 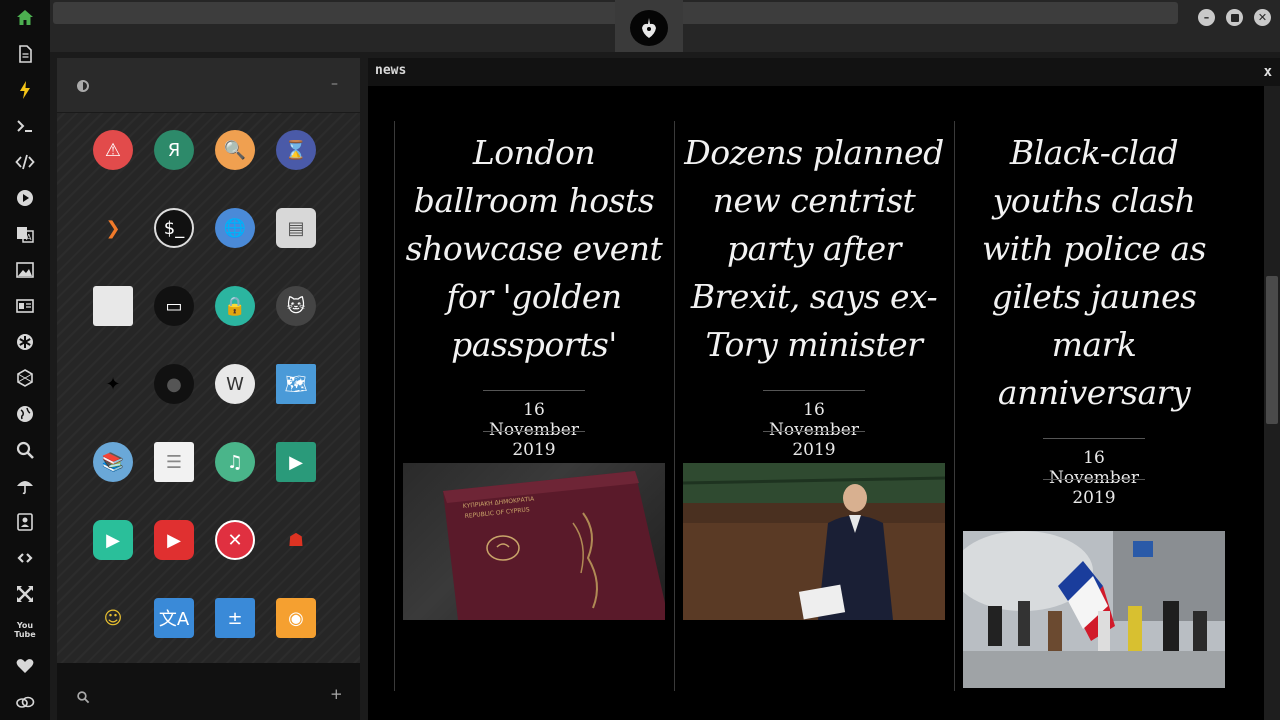 I want to click on arrow-app-icon: ❯, so click(x=113, y=228).